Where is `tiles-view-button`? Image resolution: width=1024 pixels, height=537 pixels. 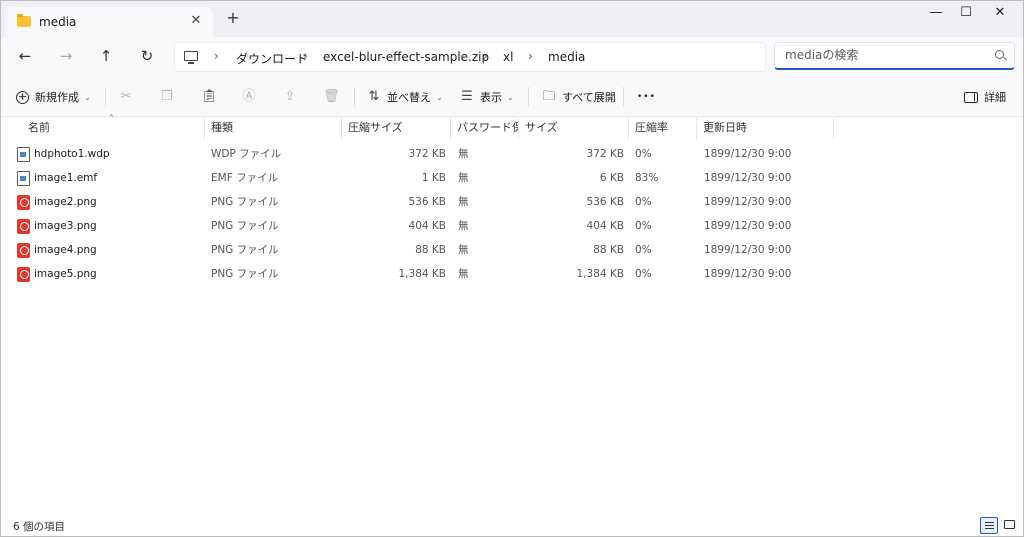
tiles-view-button is located at coordinates (1010, 525).